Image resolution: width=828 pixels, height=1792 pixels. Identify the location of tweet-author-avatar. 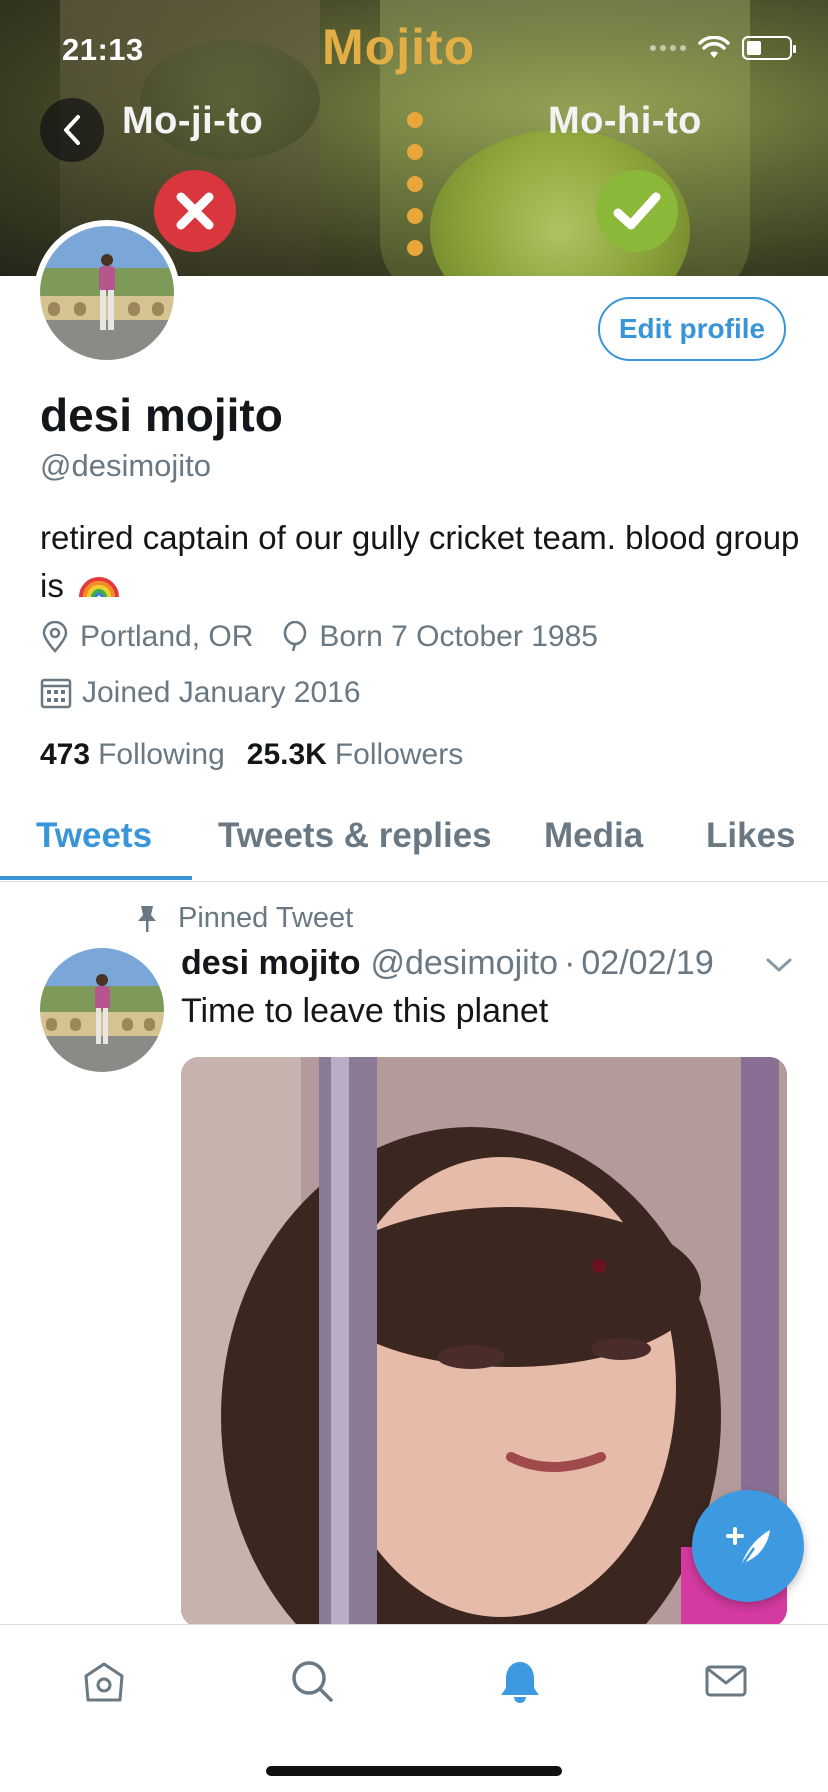
(102, 1010).